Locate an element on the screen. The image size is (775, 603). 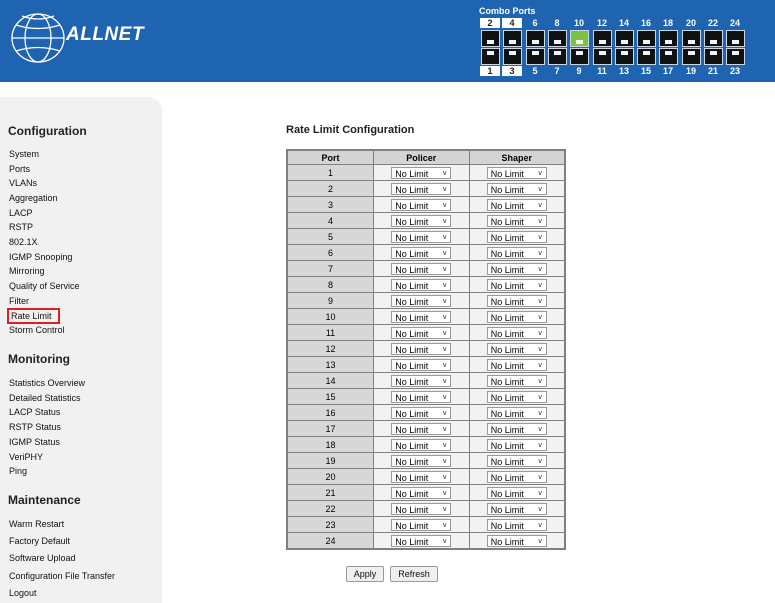
sidebar-item-ping: Ping is located at coordinates (18, 471).